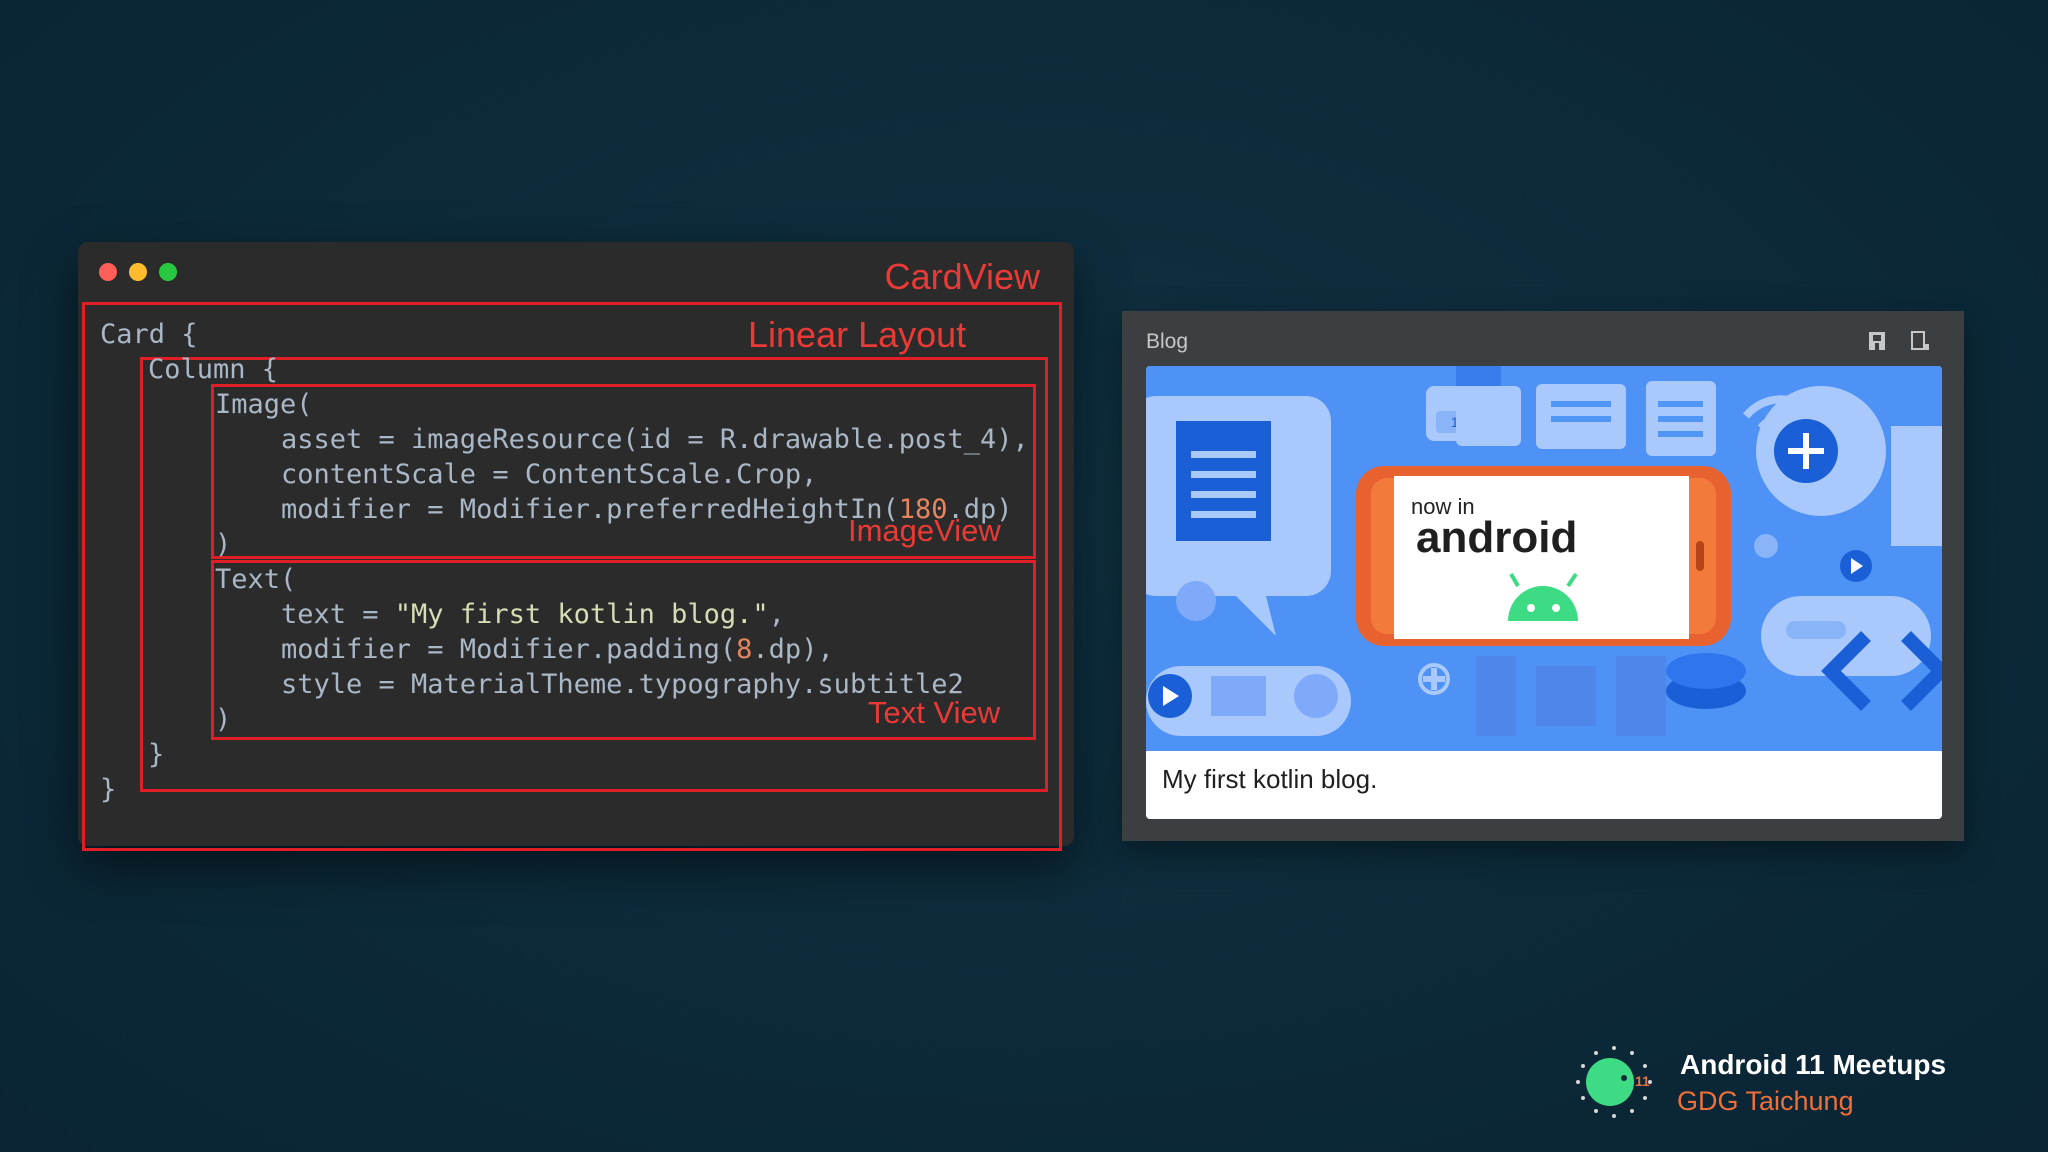 The image size is (2048, 1152). What do you see at coordinates (1270, 779) in the screenshot?
I see `card-caption: My first kotlin blog.` at bounding box center [1270, 779].